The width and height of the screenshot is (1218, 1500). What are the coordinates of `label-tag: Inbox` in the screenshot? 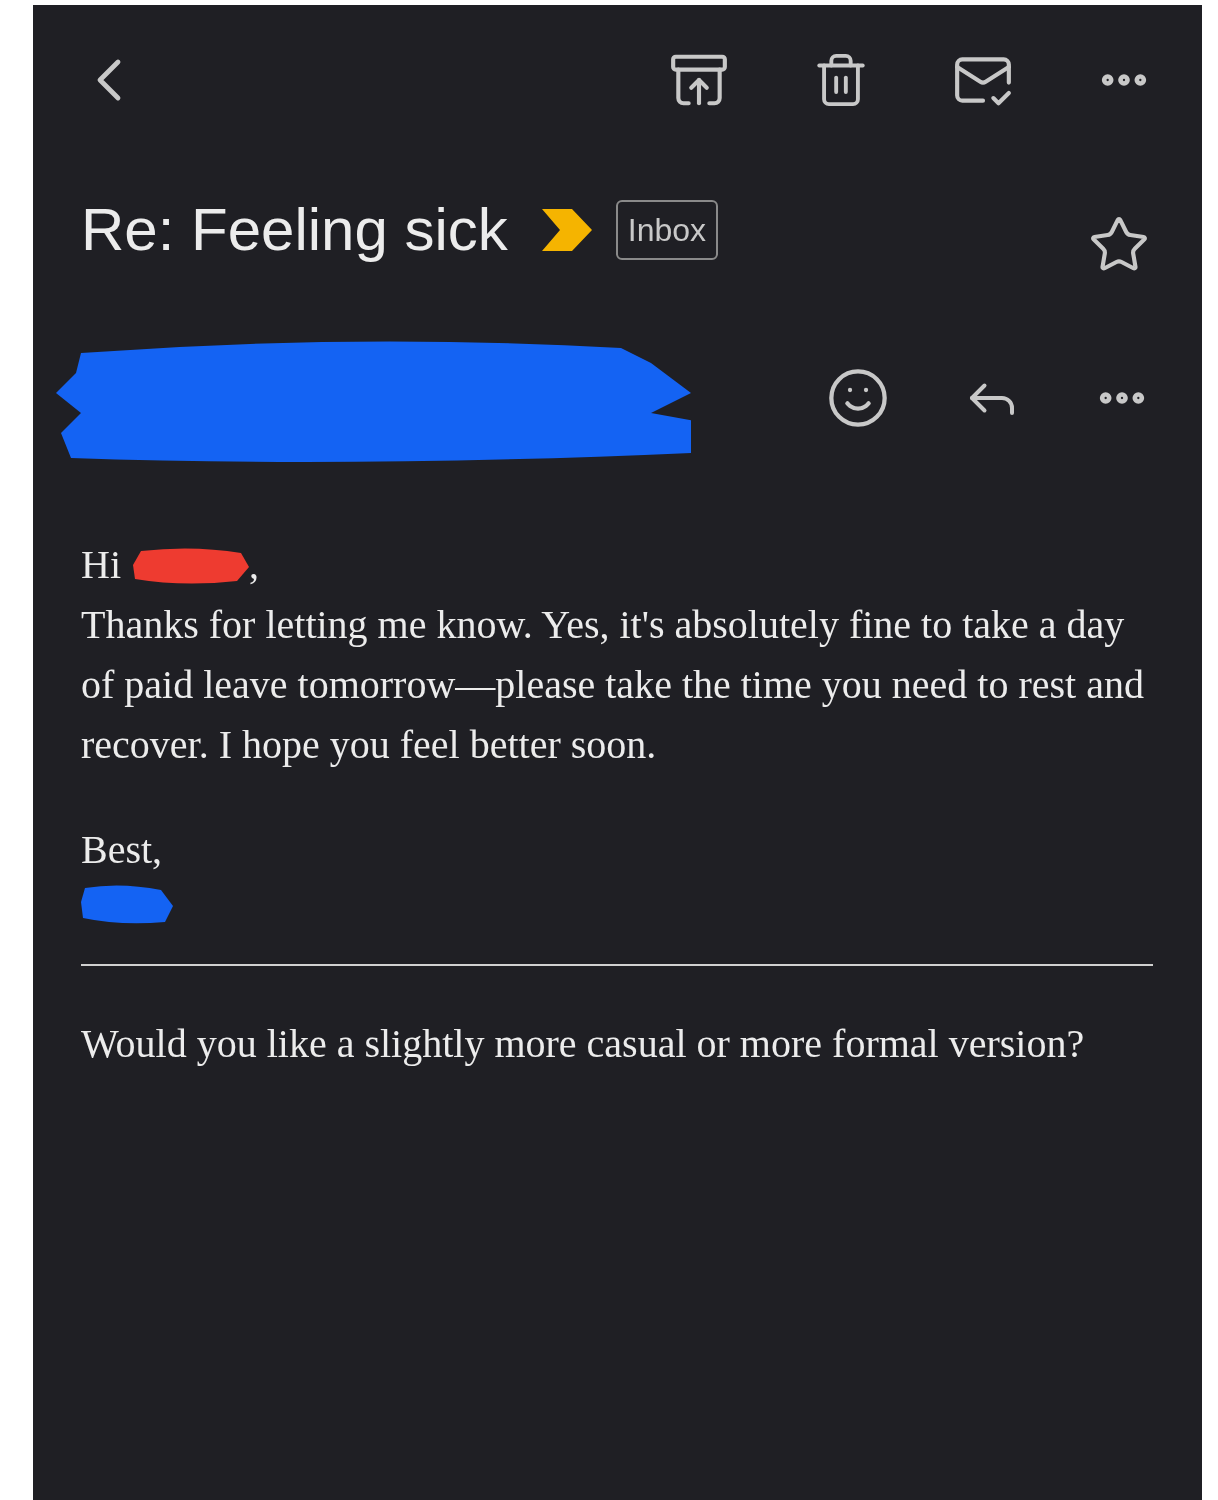 It's located at (667, 230).